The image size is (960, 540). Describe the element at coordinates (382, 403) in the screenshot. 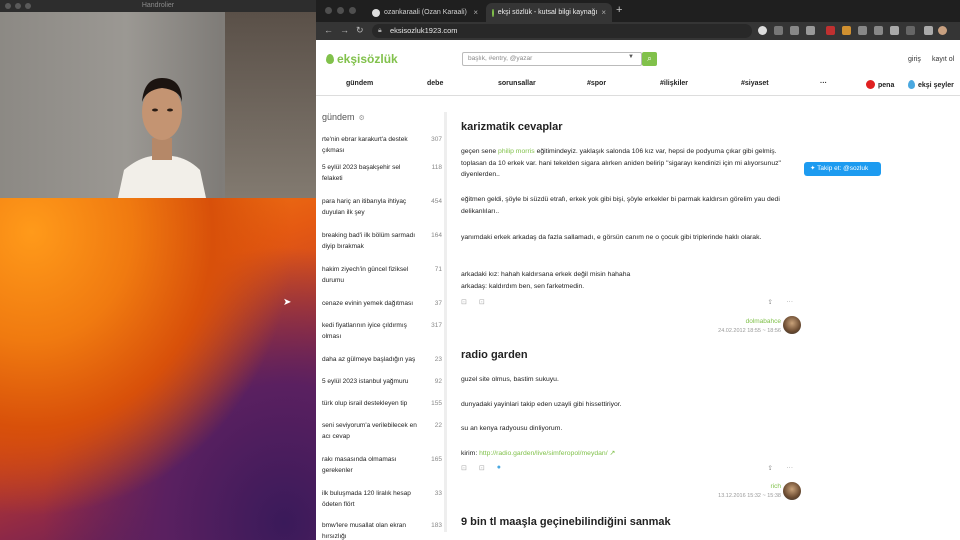

I see `sidebar-topic-item: türk olup israil destekleyen tip 155` at that location.